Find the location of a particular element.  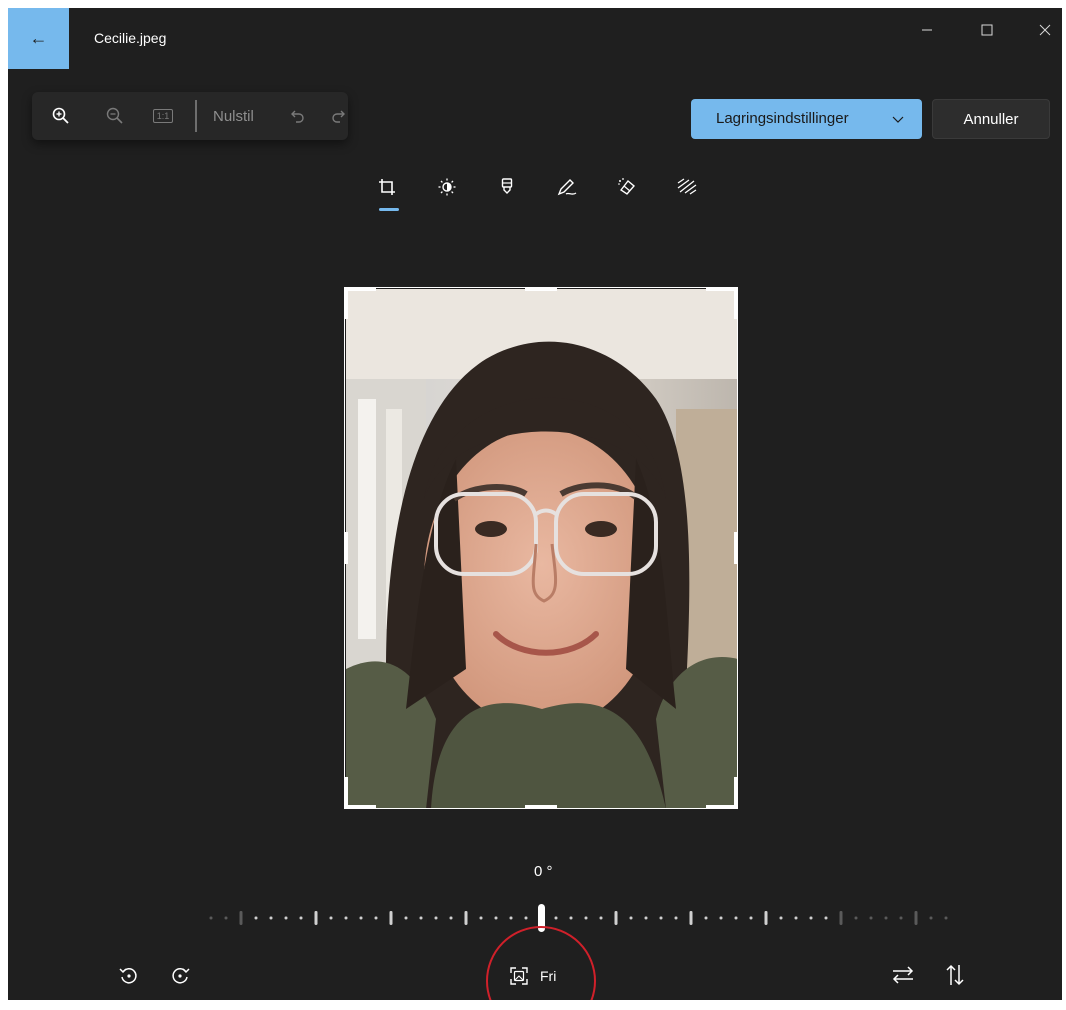

actual-size-button: 1:1 is located at coordinates (163, 116).